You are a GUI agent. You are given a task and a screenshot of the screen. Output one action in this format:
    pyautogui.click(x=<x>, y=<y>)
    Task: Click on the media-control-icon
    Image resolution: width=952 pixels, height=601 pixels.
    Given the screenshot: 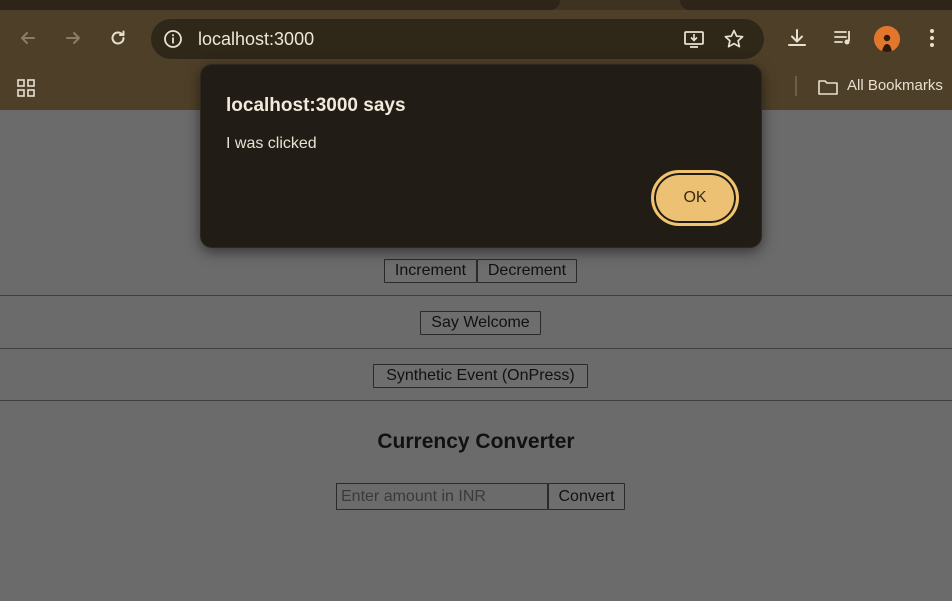 What is the action you would take?
    pyautogui.click(x=843, y=38)
    